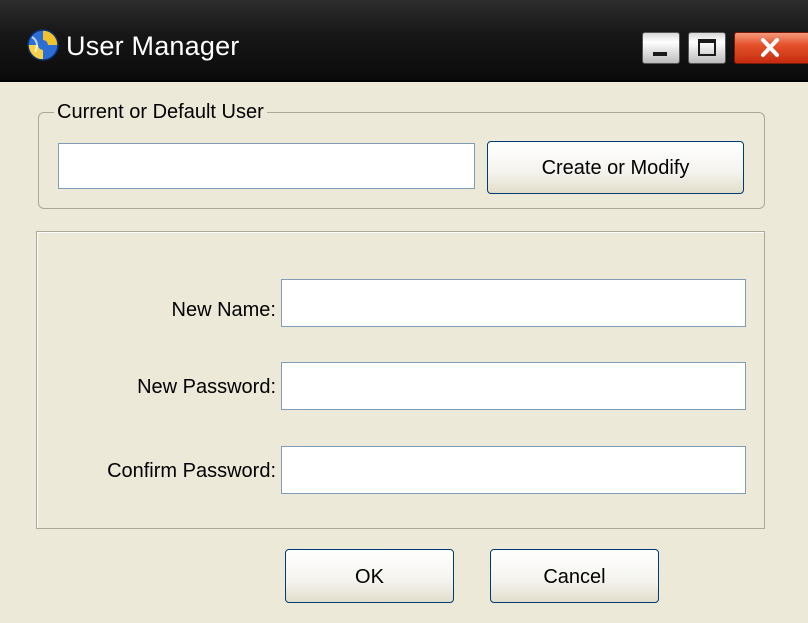 The width and height of the screenshot is (808, 623). What do you see at coordinates (707, 48) in the screenshot?
I see `maximize-button` at bounding box center [707, 48].